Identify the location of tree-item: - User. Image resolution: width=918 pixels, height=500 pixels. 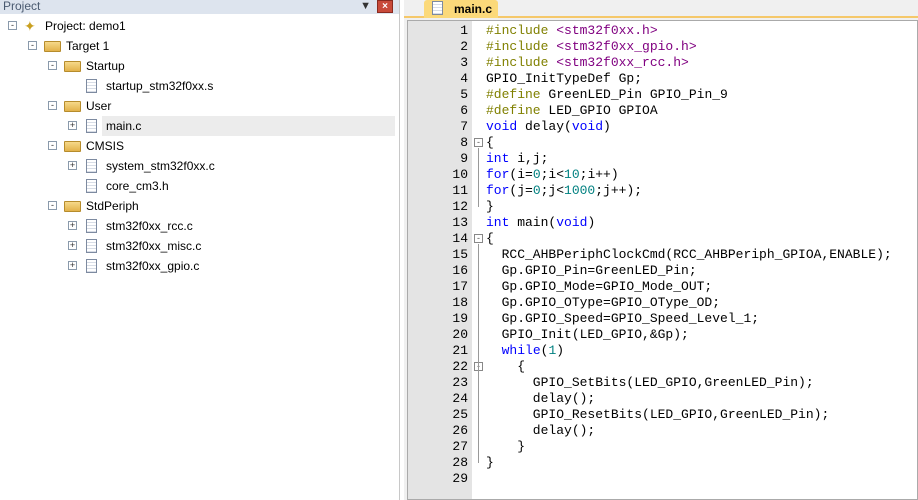
(197, 106).